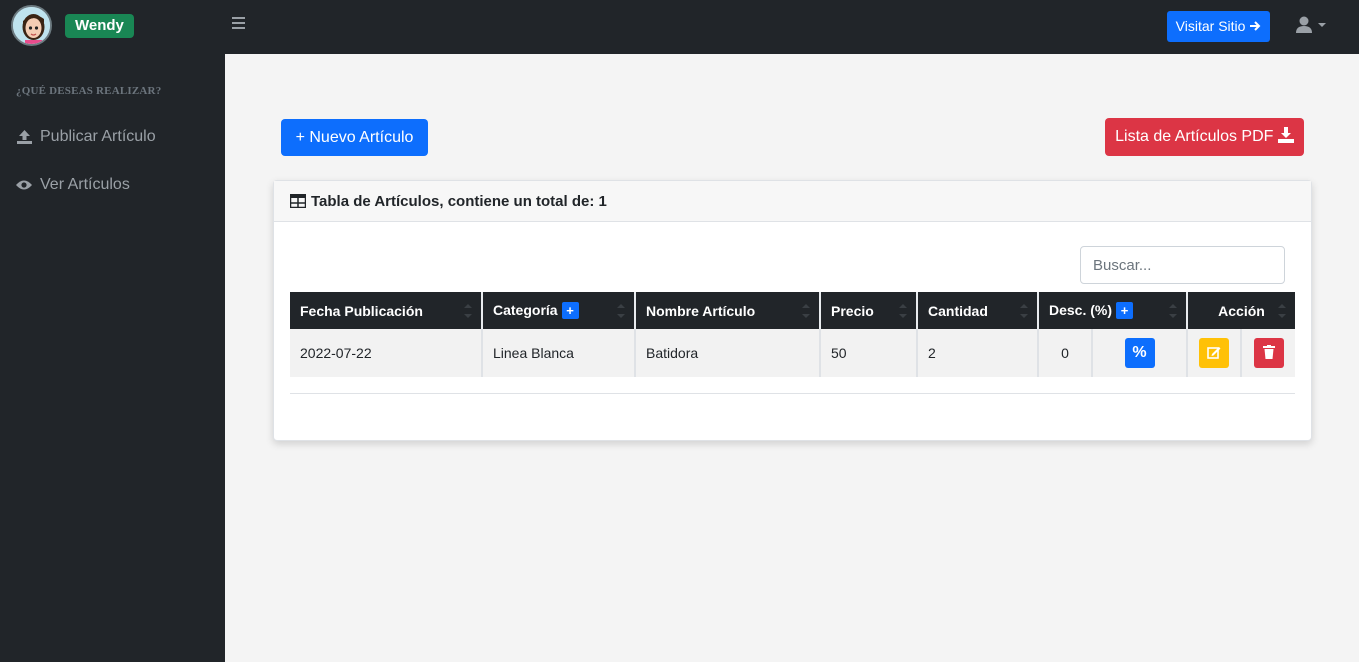 The height and width of the screenshot is (662, 1359). I want to click on pdf-list-button: Lista de Artículos PDF, so click(1204, 137).